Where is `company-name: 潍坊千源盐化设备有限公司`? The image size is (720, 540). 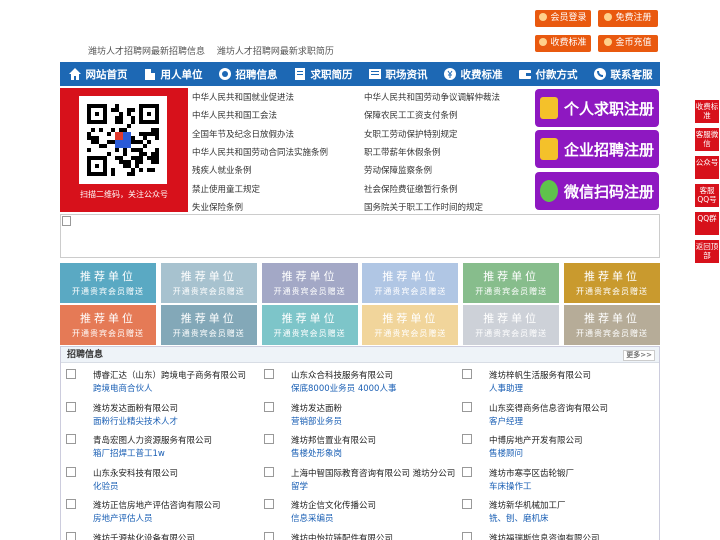
company-name: 潍坊千源盐化设备有限公司 is located at coordinates (144, 536).